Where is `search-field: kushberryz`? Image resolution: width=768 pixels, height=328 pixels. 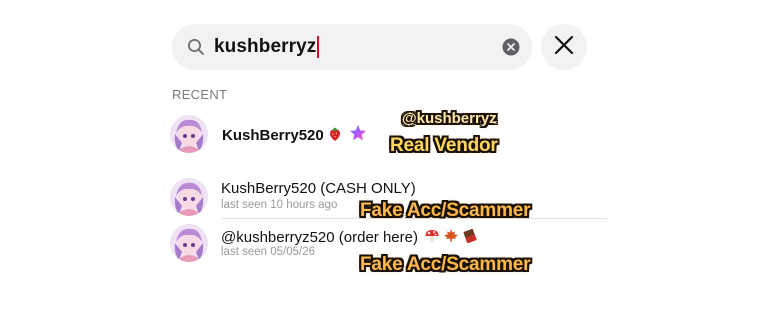
search-field: kushberryz is located at coordinates (352, 47).